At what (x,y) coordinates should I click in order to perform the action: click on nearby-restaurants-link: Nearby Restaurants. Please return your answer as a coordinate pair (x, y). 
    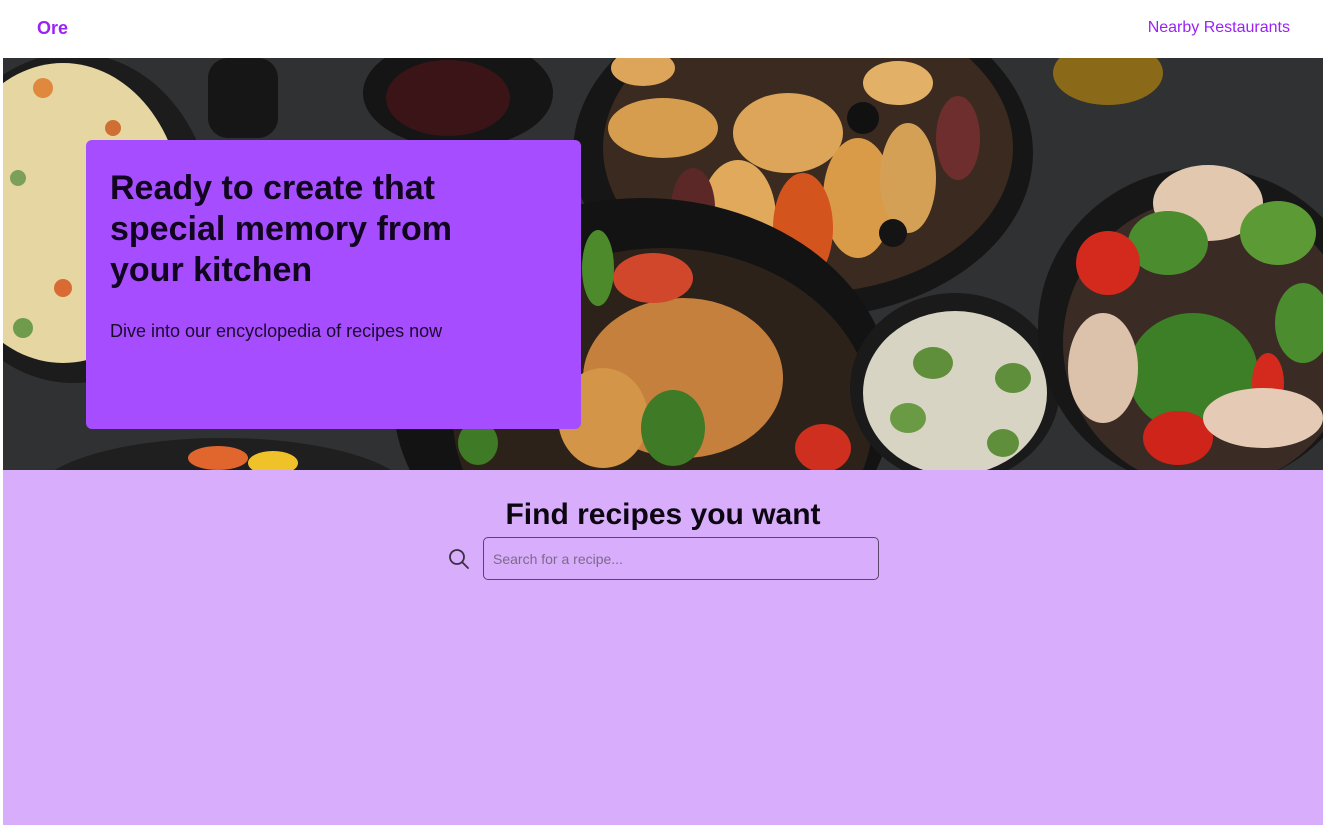
    Looking at the image, I should click on (1219, 28).